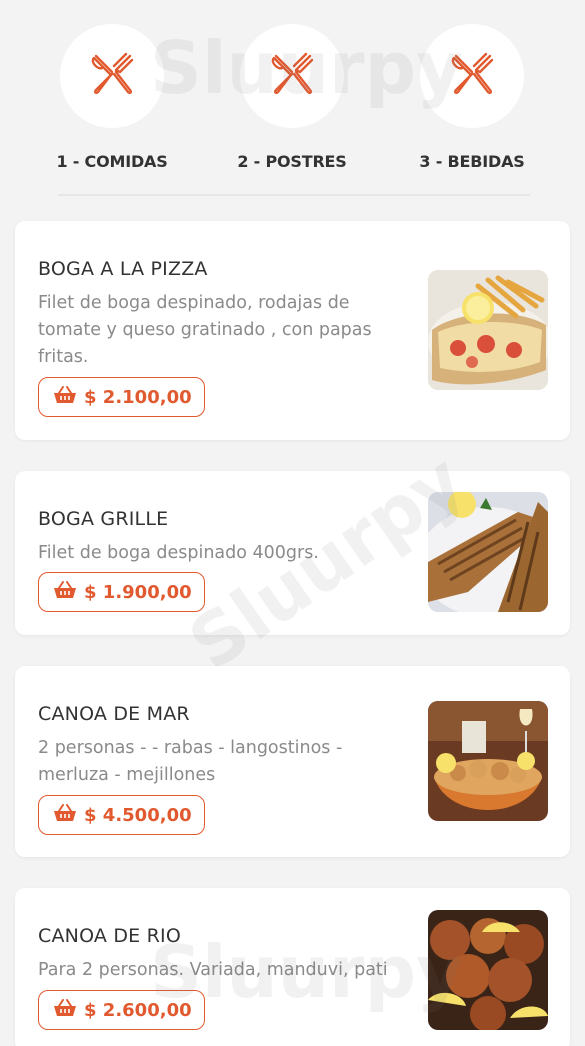 The image size is (585, 1046). I want to click on item-description: Para 2 personas. Variada, manduvi, pati, so click(213, 970).